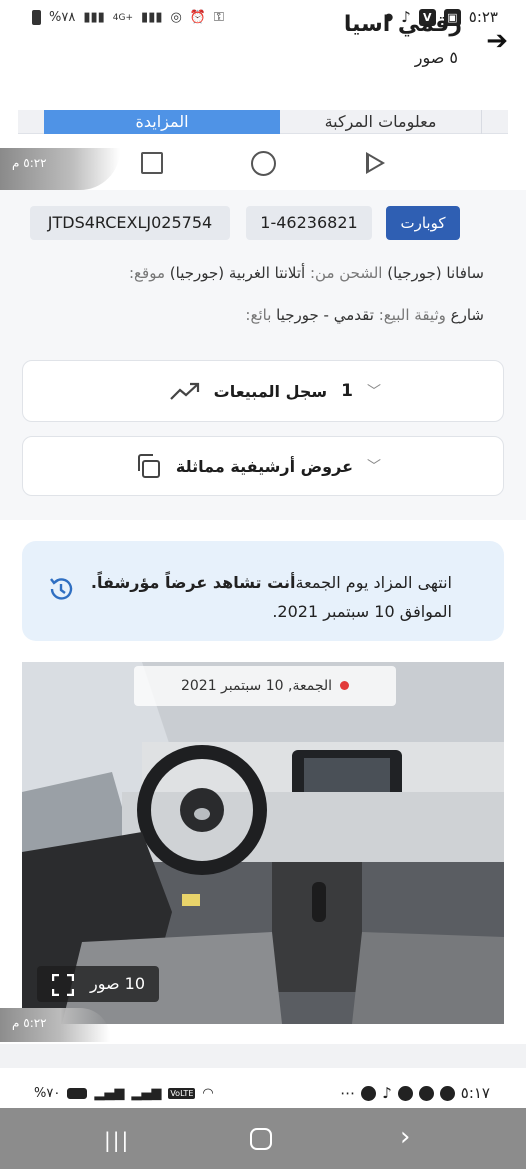 This screenshot has height=1169, width=526. I want to click on nav-home-icon, so click(261, 1139).